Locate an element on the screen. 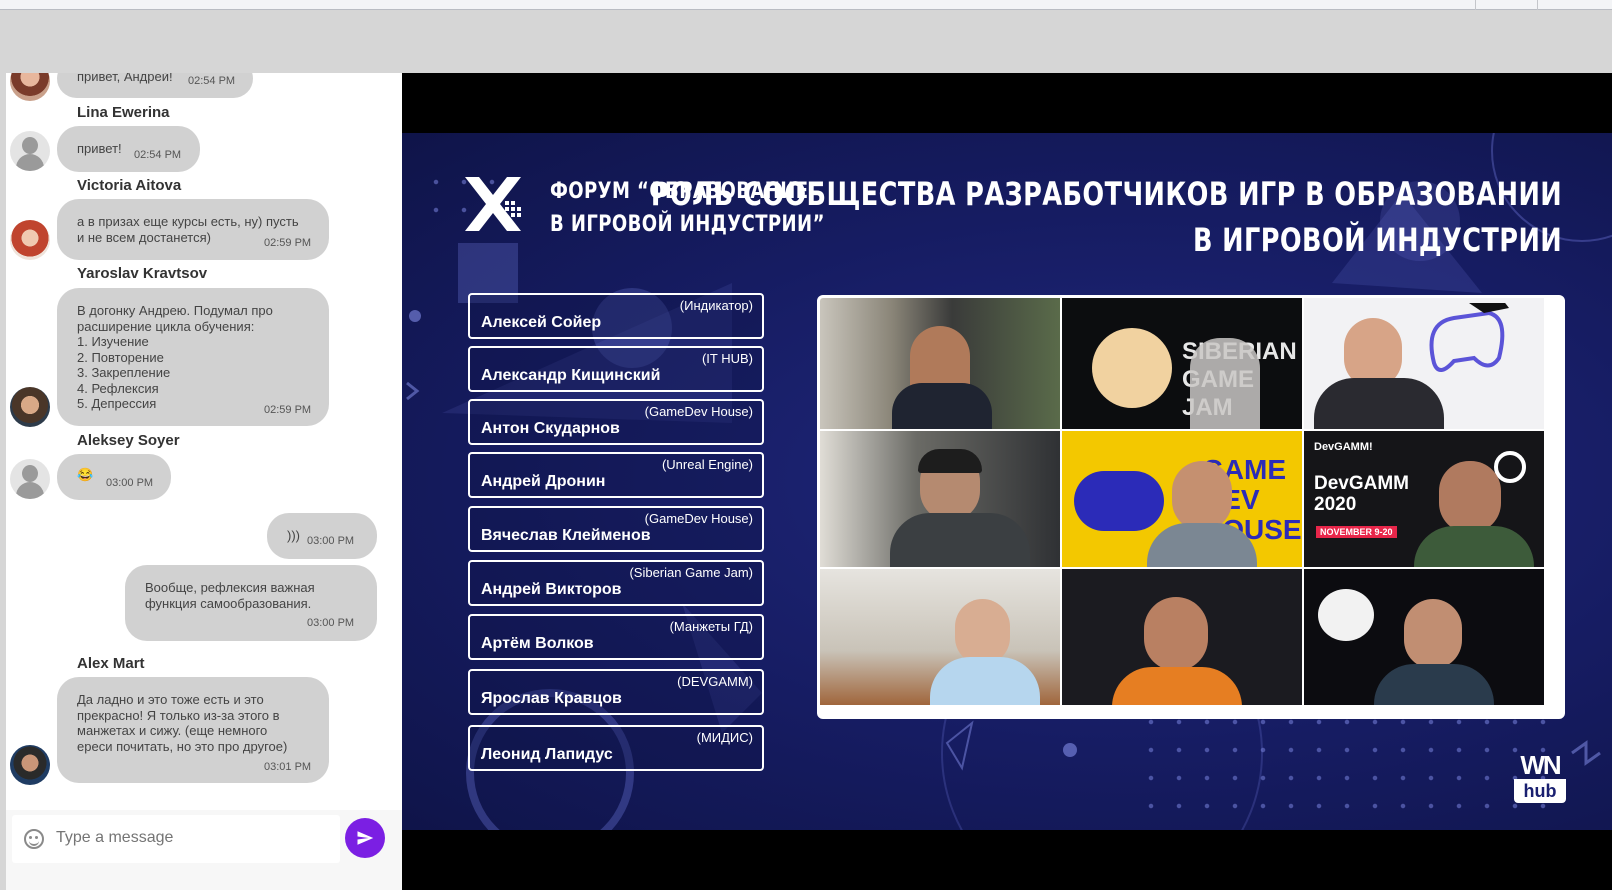 The image size is (1612, 890). sender-name: Victoria Aitova is located at coordinates (129, 185).